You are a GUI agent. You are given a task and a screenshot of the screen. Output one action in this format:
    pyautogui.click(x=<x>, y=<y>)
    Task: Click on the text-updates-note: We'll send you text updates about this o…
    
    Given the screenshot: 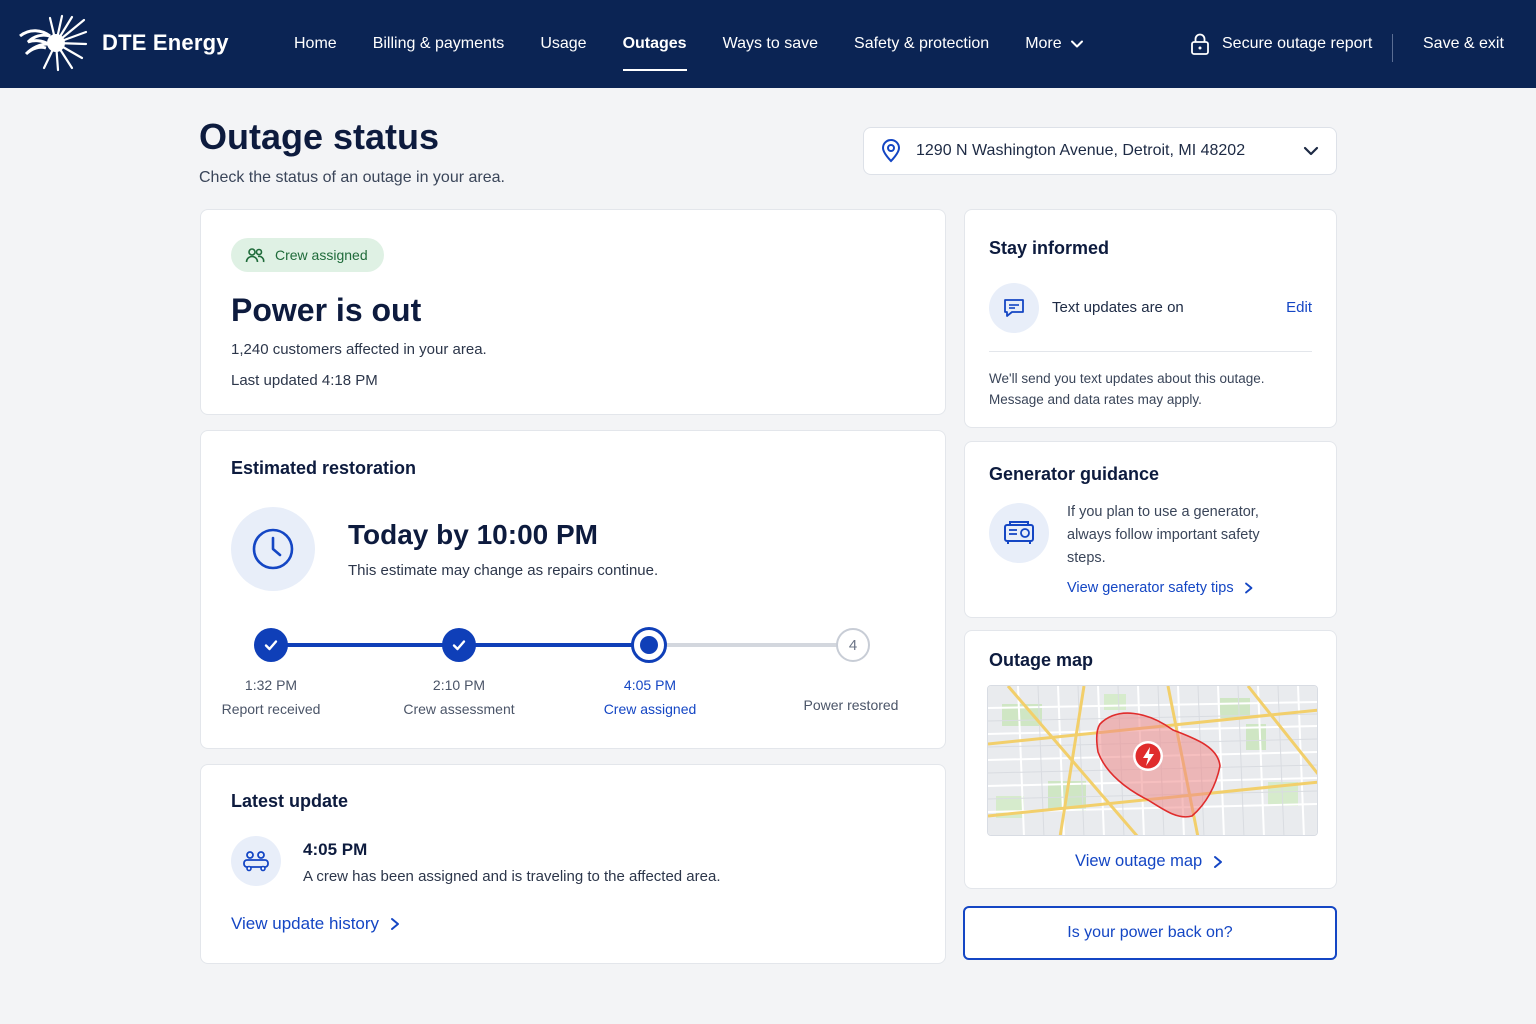 What is the action you would take?
    pyautogui.click(x=1127, y=389)
    